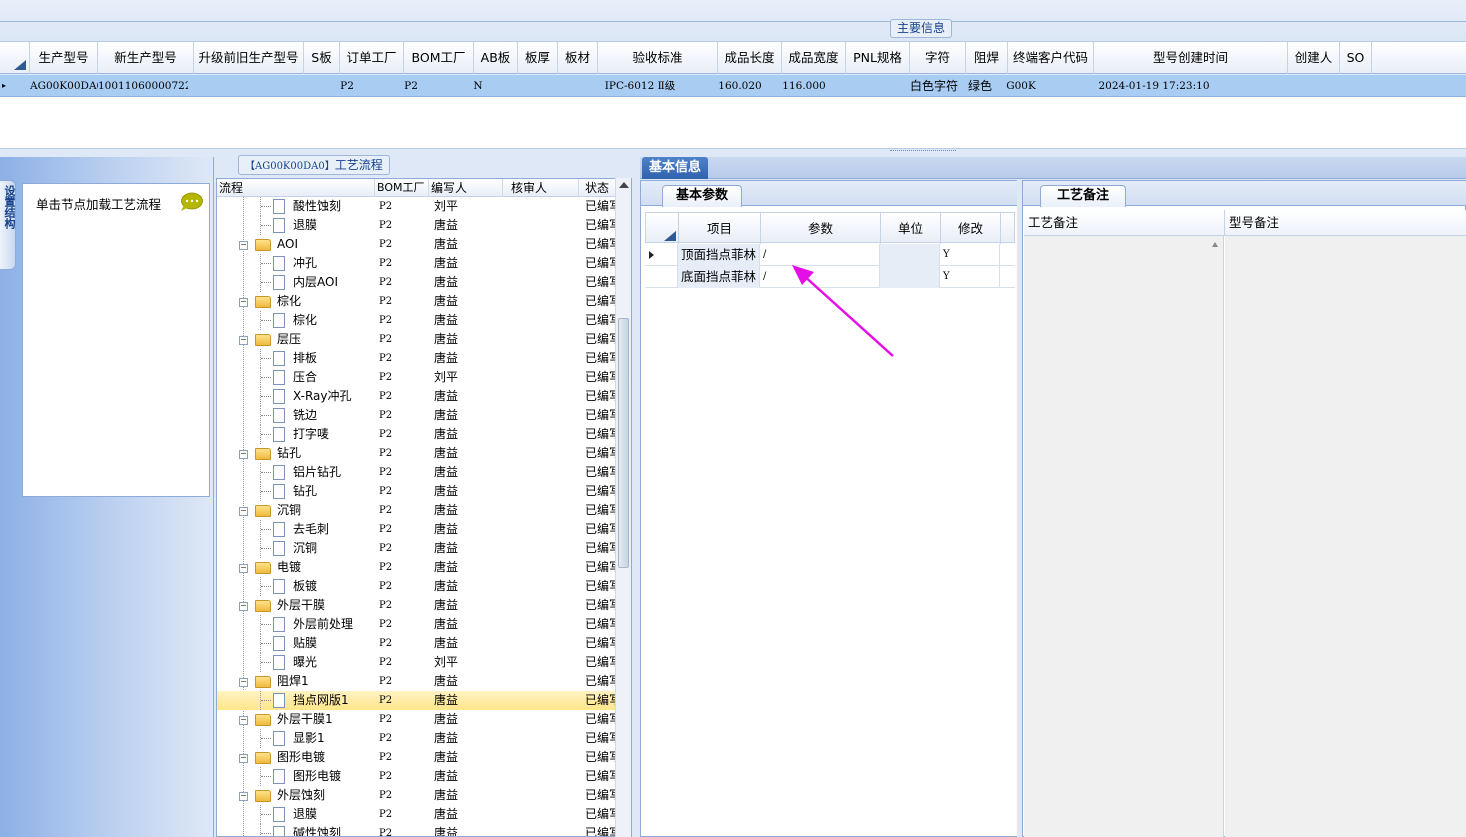 Image resolution: width=1466 pixels, height=837 pixels. I want to click on tree-node-label: 钻孔, so click(305, 491).